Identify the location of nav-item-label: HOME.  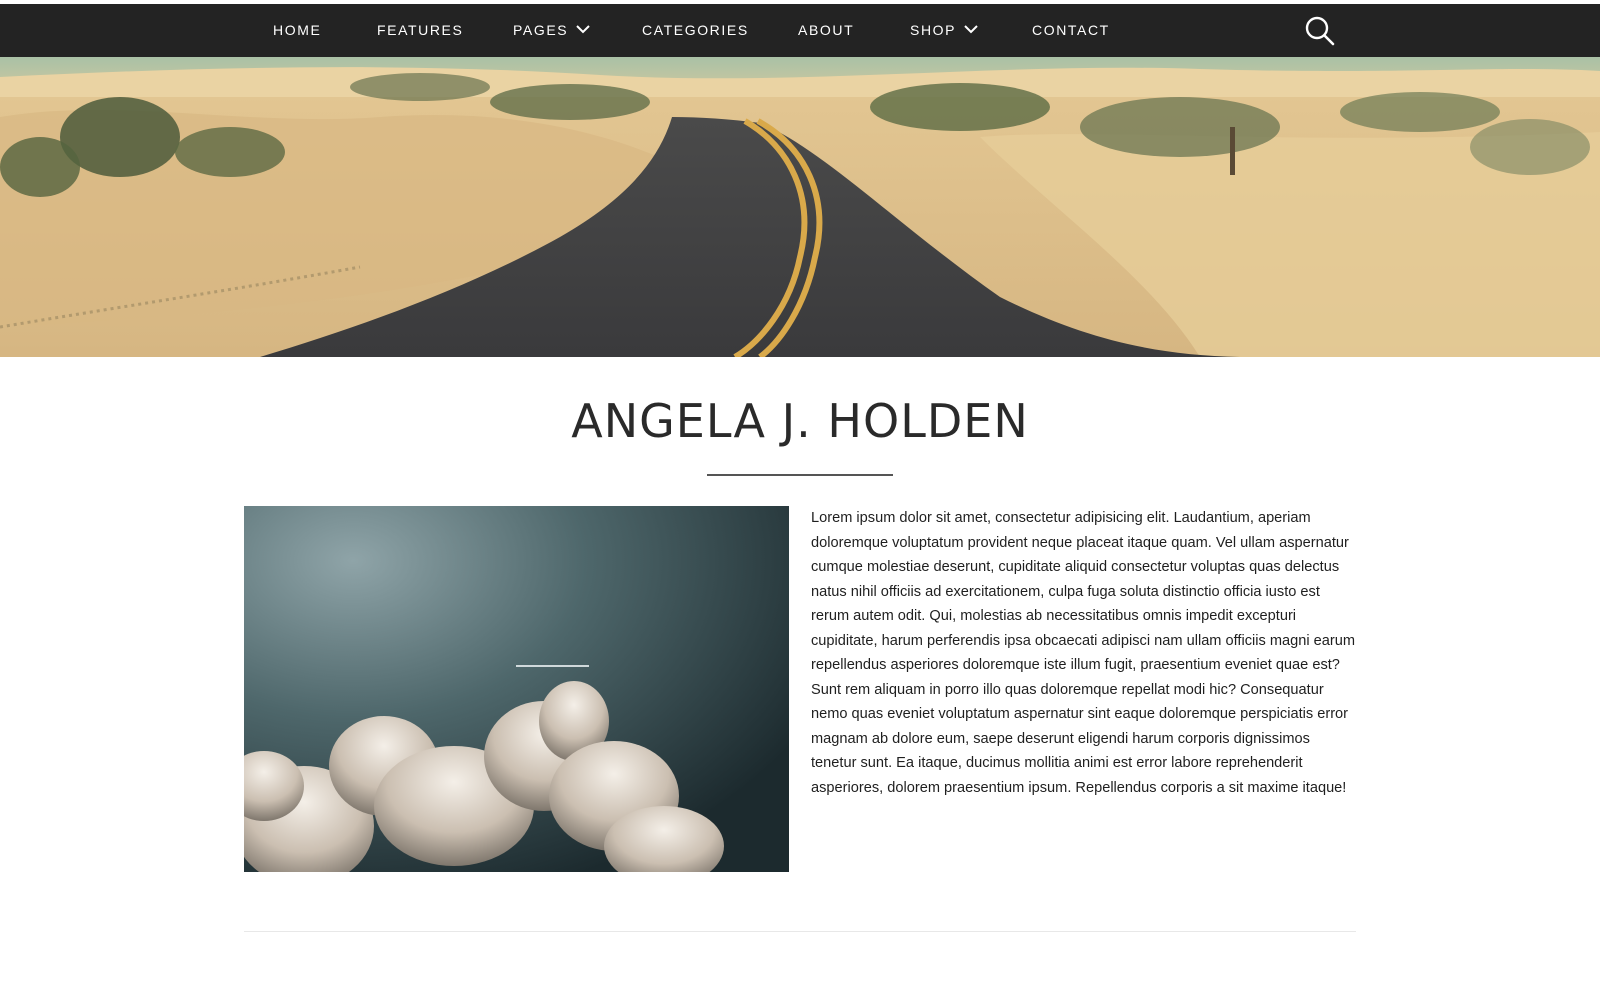
(297, 30).